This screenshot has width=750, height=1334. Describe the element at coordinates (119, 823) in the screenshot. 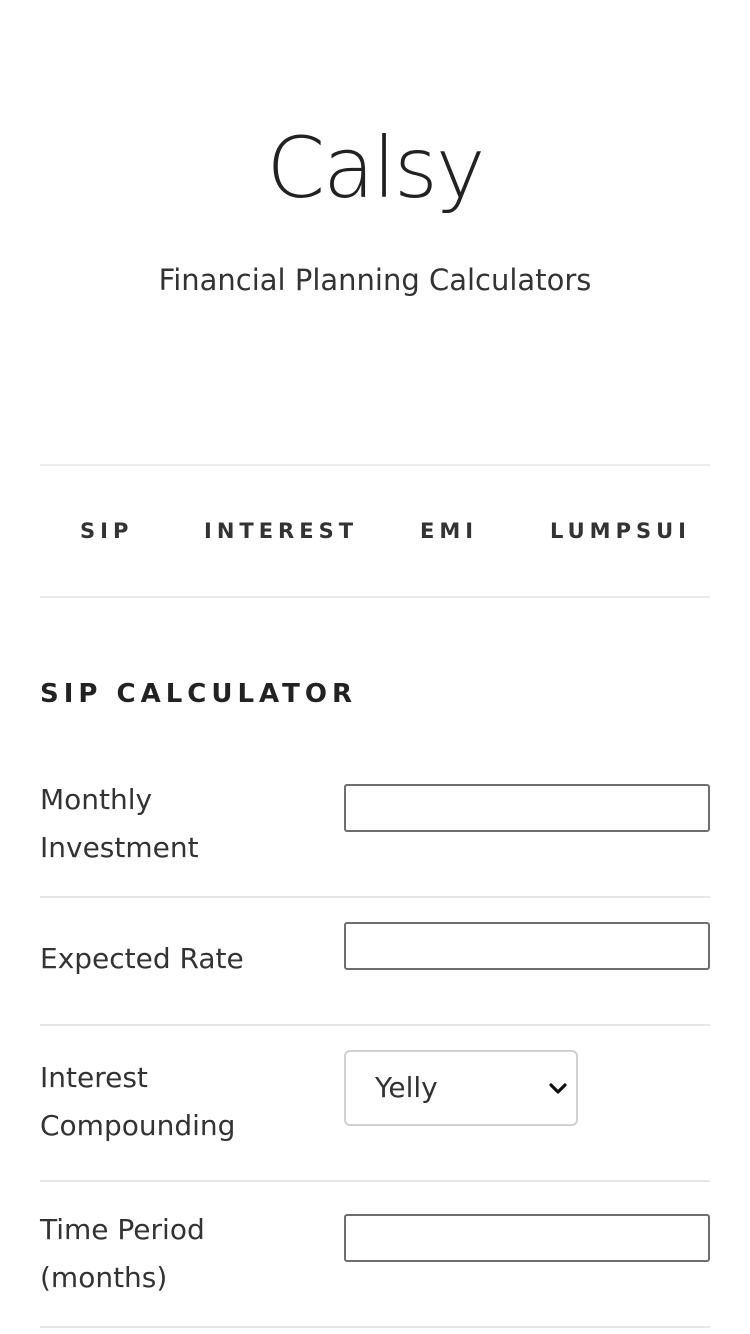

I see `monthly-investment-label: Monthly Investment` at that location.